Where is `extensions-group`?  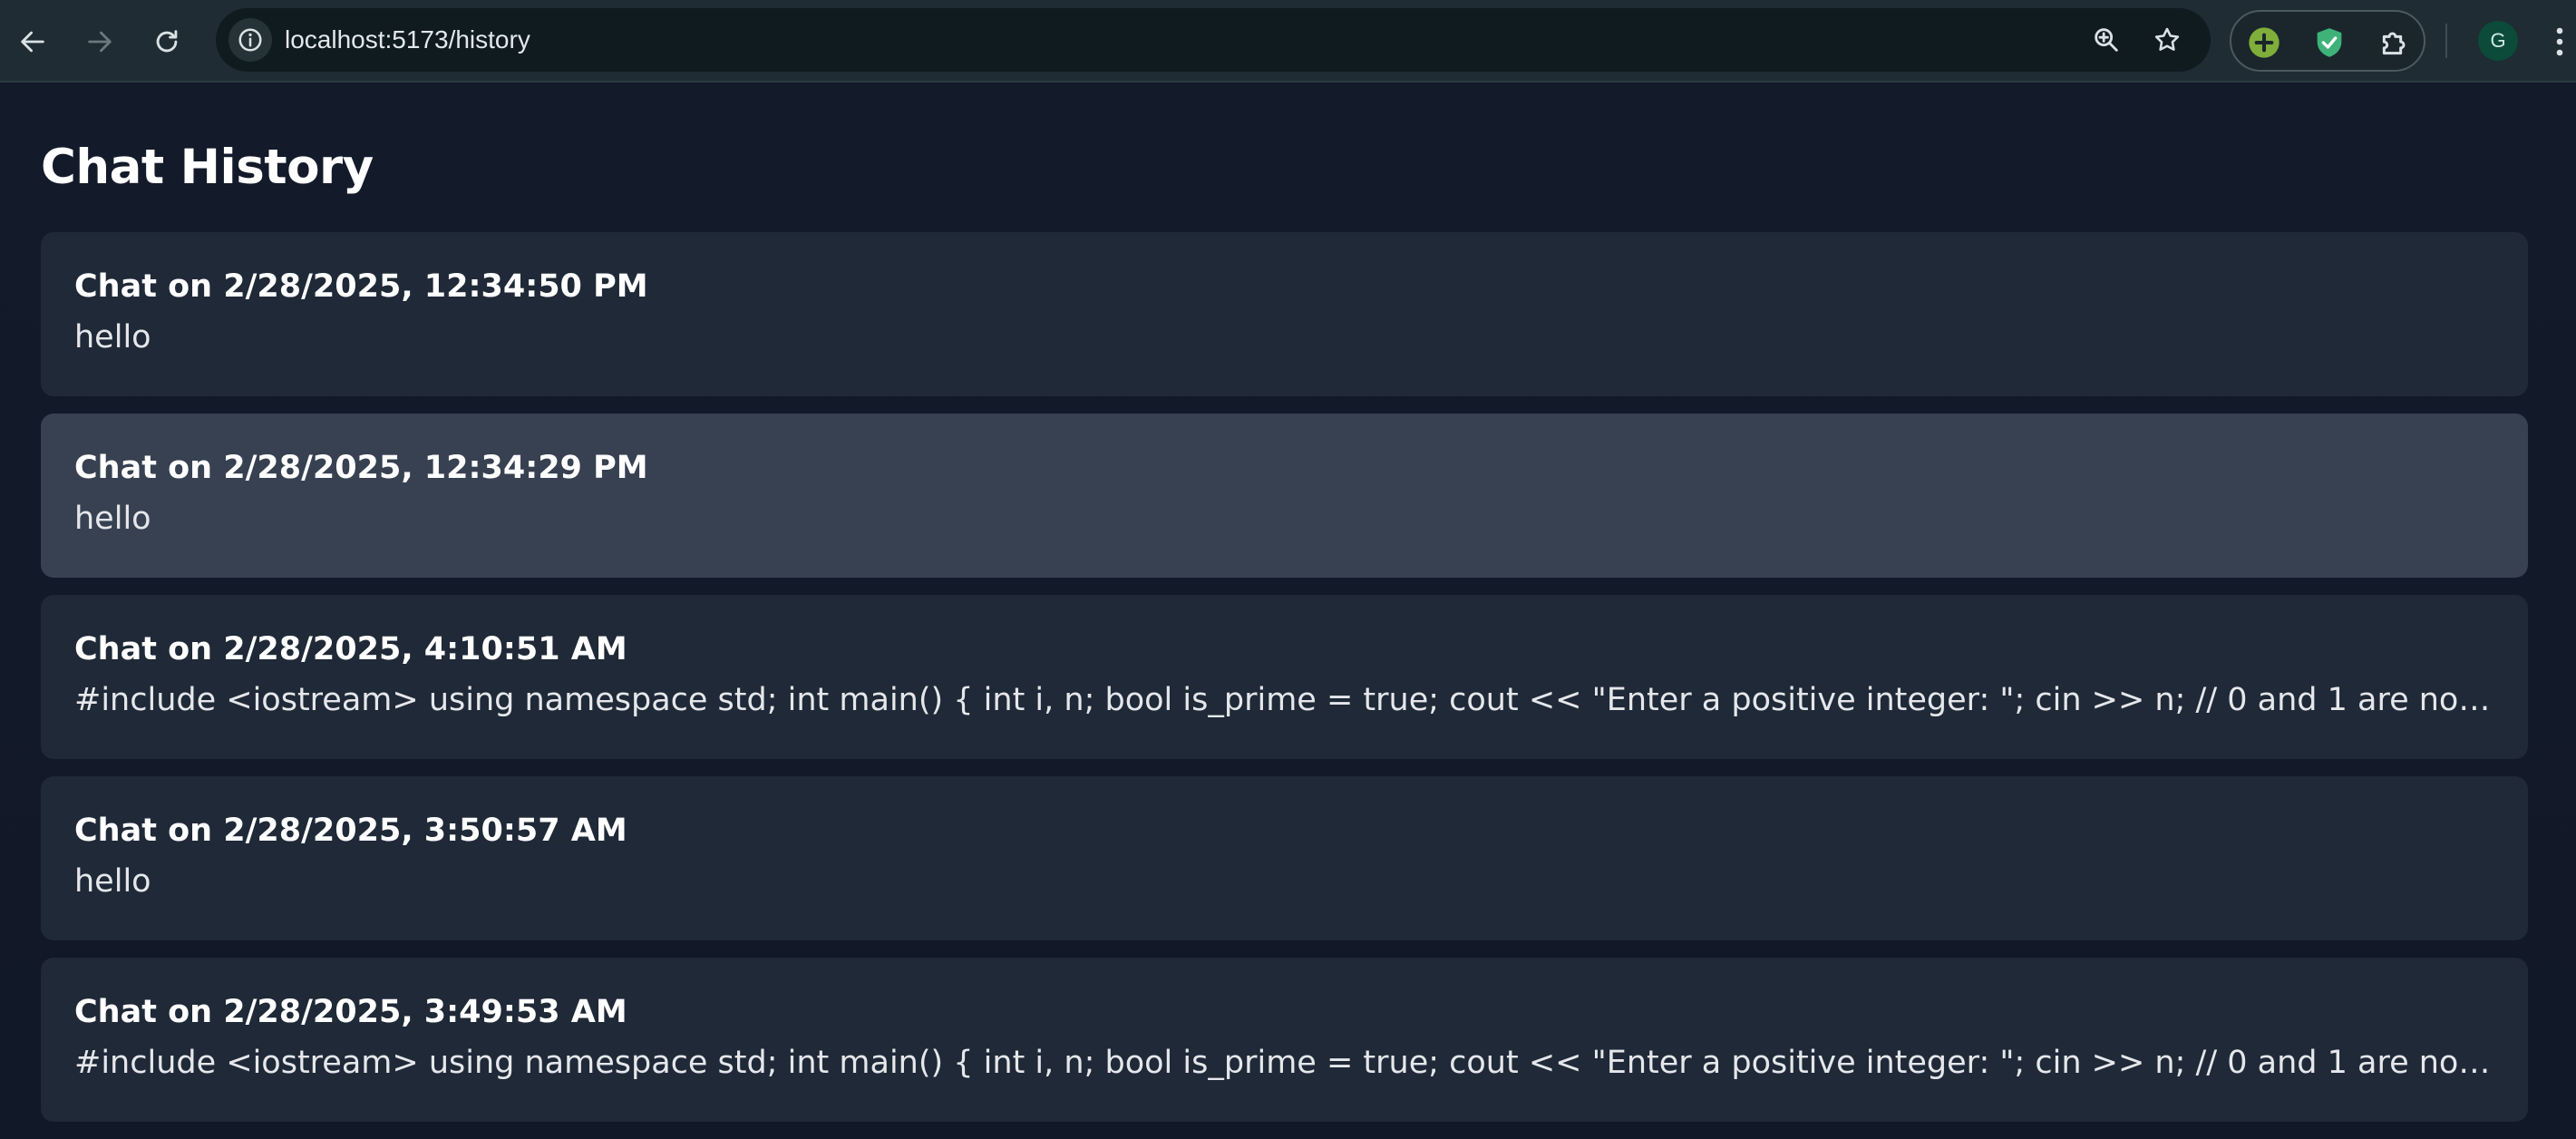
extensions-group is located at coordinates (2327, 41).